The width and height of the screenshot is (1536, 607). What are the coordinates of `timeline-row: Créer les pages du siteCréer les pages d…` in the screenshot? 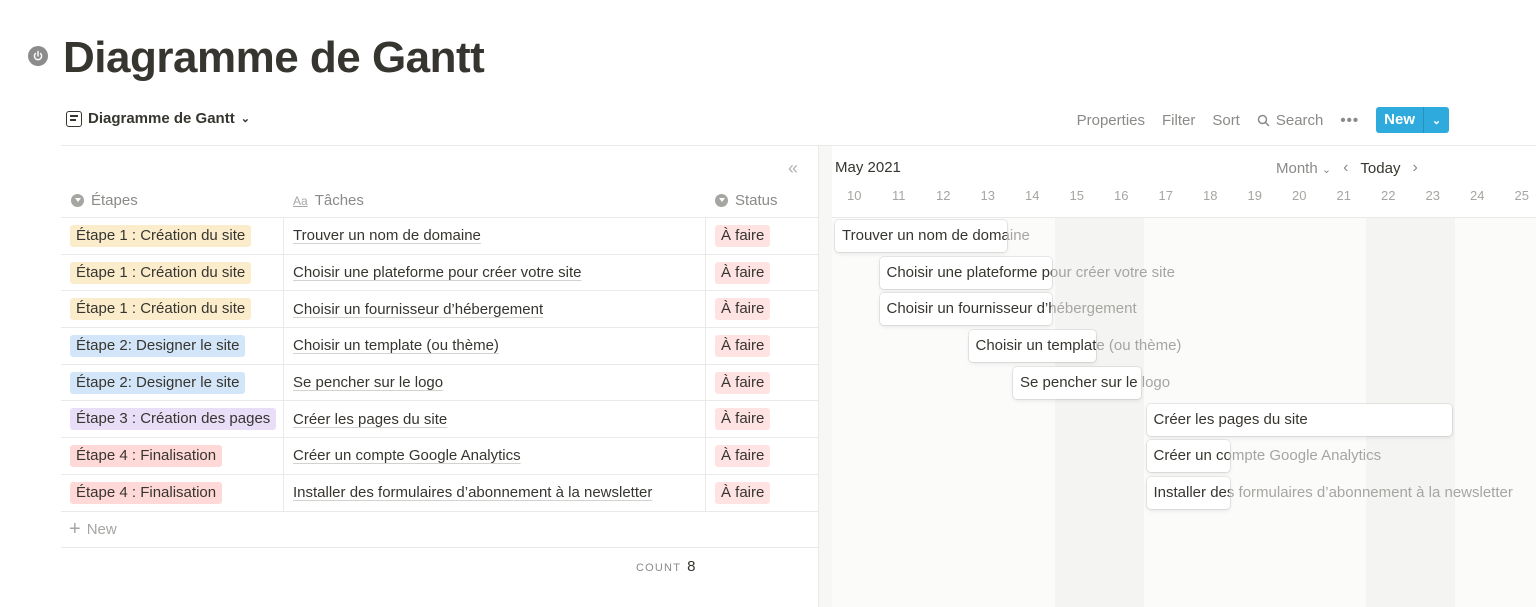 It's located at (1184, 420).